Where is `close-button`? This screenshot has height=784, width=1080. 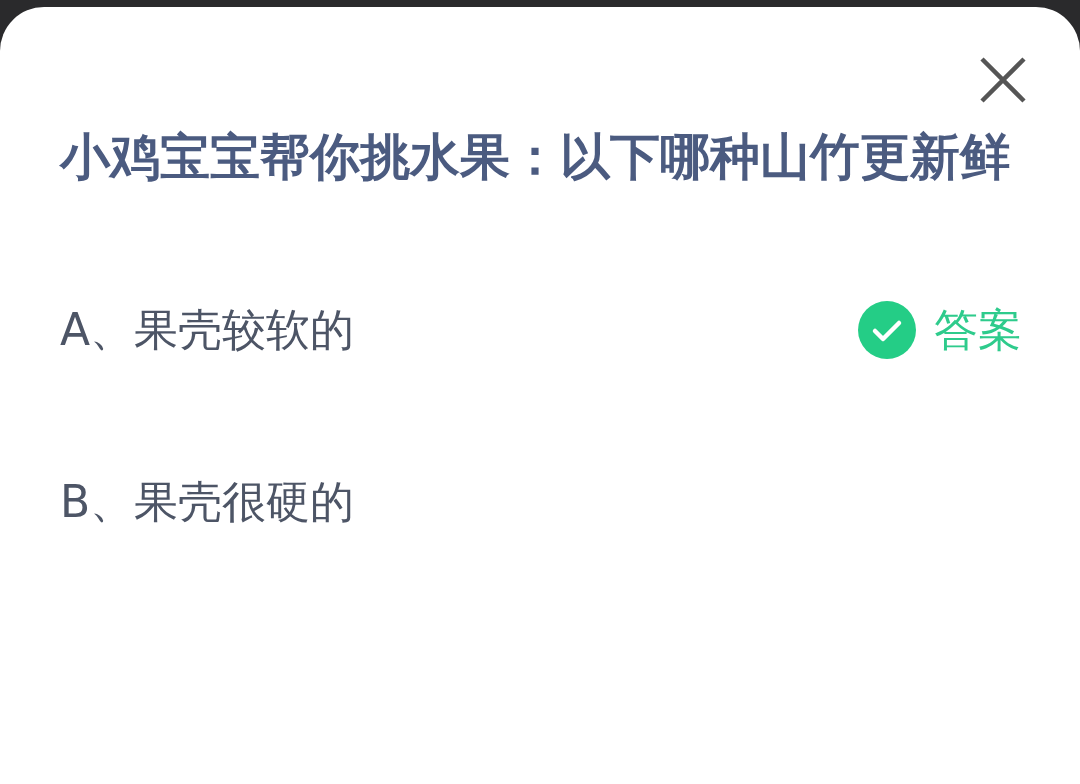
close-button is located at coordinates (1003, 80).